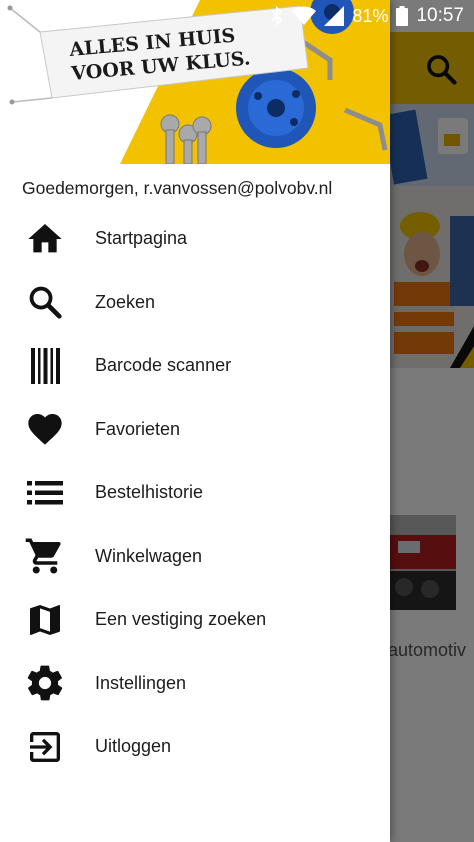  What do you see at coordinates (149, 555) in the screenshot?
I see `menu-label: Winkelwagen` at bounding box center [149, 555].